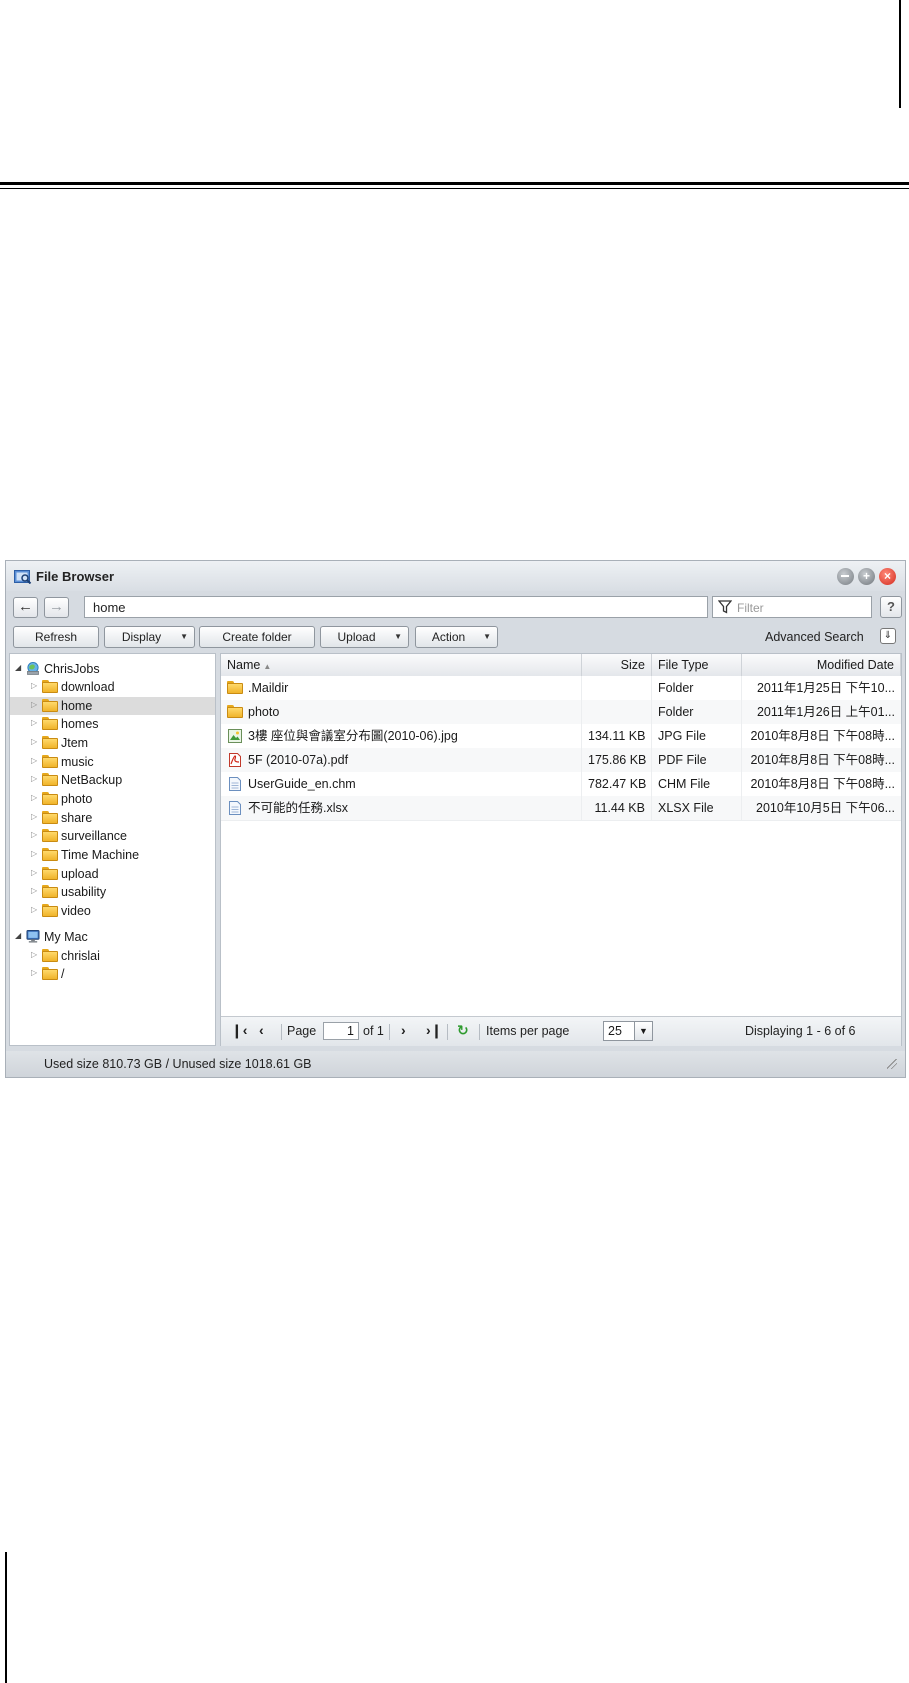 The height and width of the screenshot is (1683, 909). I want to click on items-per-page-label: Items per page, so click(528, 1031).